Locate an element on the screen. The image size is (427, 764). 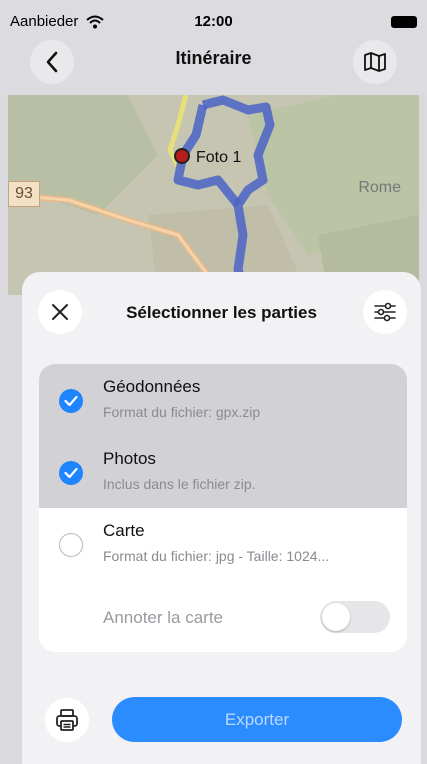
printer-icon is located at coordinates (67, 720).